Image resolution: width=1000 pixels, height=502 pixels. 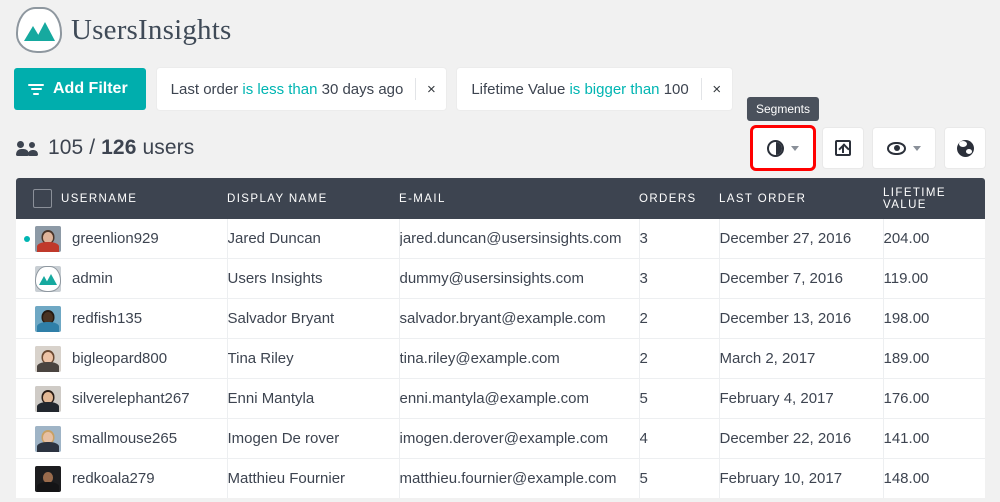 I want to click on cell-last-order: February 10, 2017, so click(x=801, y=478).